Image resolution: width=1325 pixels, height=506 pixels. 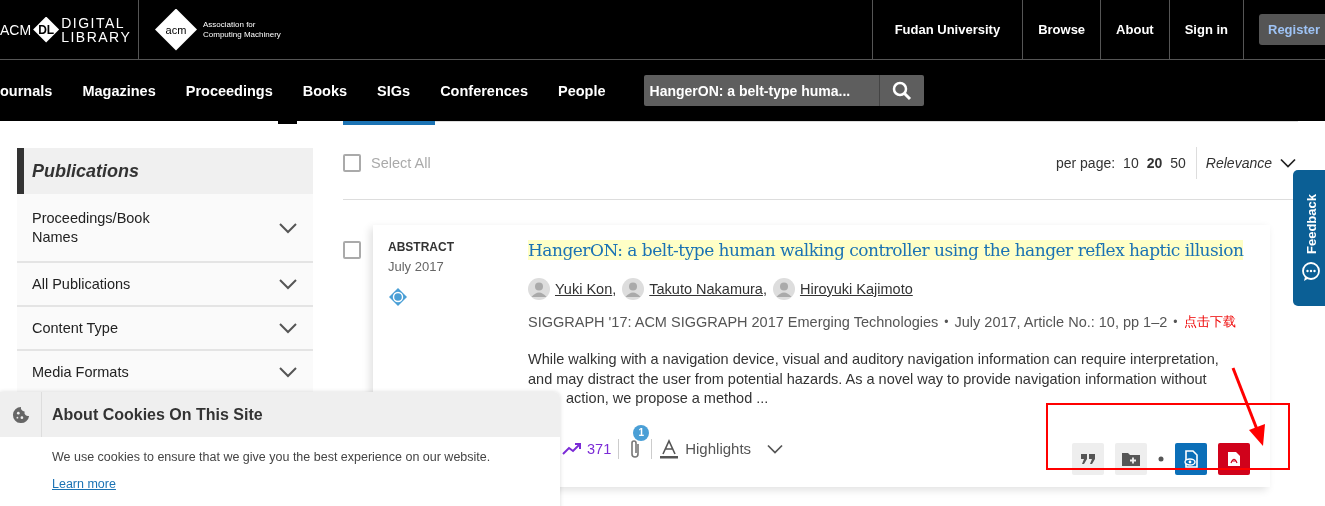 I want to click on facet-item: All Publications, so click(x=165, y=285).